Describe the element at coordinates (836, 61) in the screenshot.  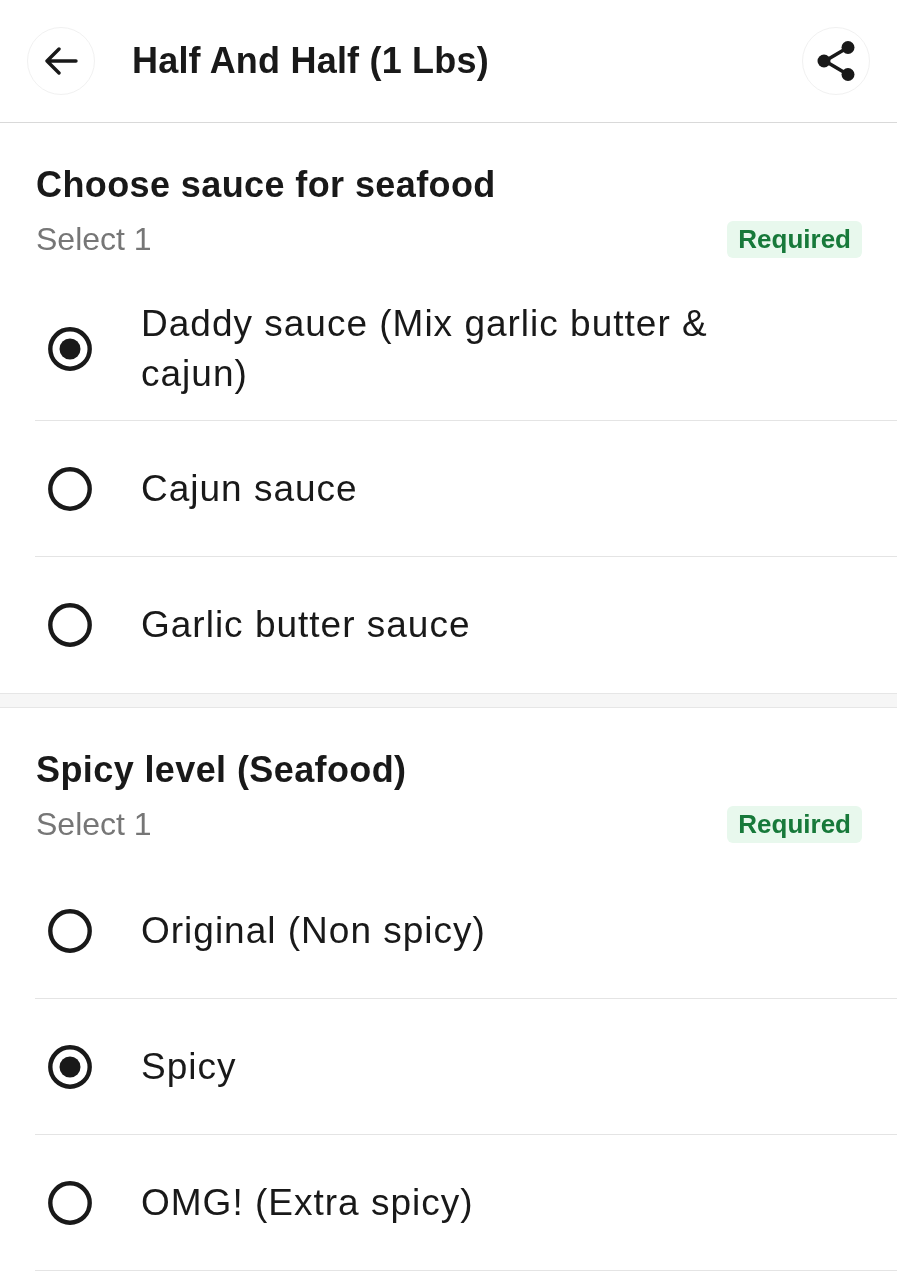
I see `share-icon` at that location.